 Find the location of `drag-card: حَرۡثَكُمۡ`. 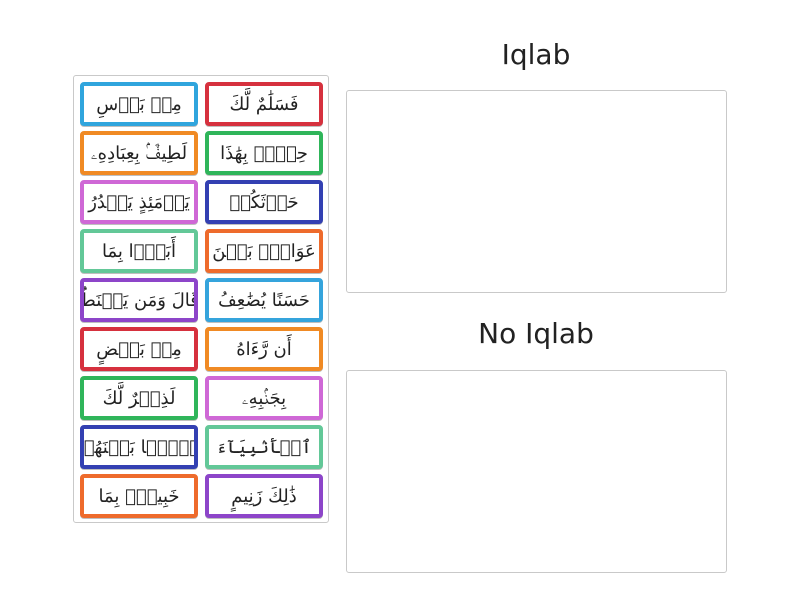

drag-card: حَرۡثَكُمۡ is located at coordinates (264, 202).